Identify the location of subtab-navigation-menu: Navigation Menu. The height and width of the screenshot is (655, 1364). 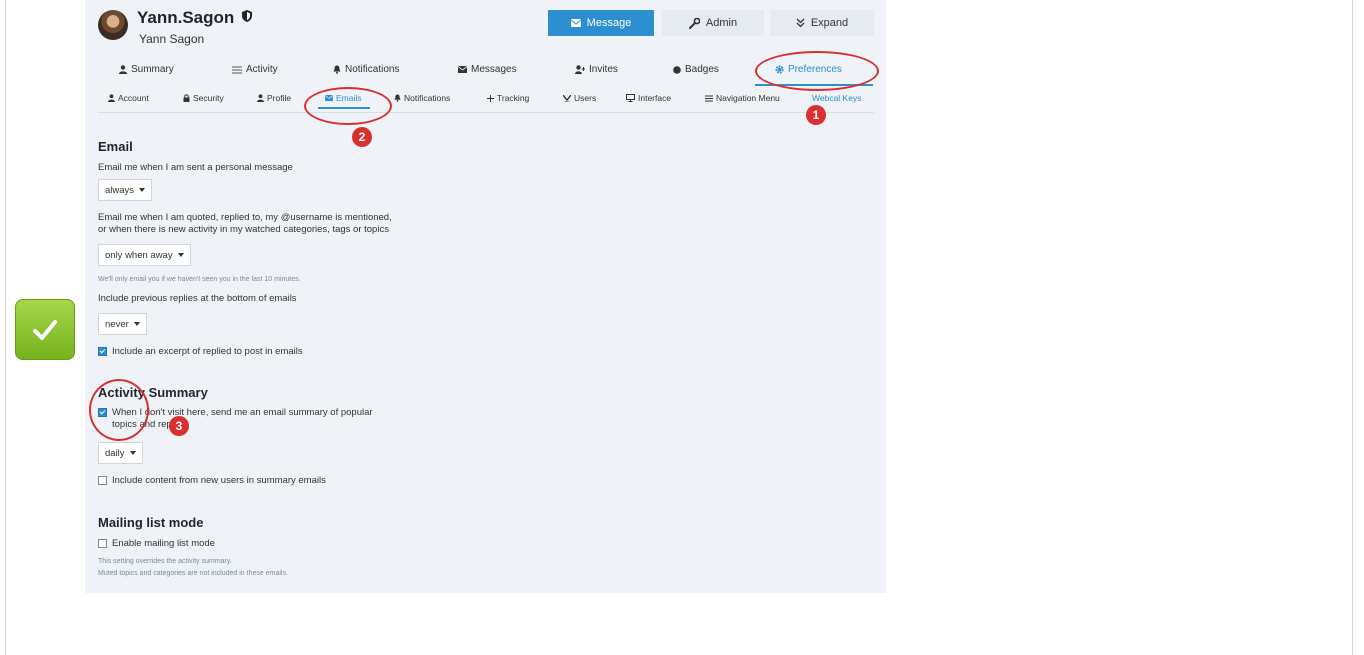
(742, 98).